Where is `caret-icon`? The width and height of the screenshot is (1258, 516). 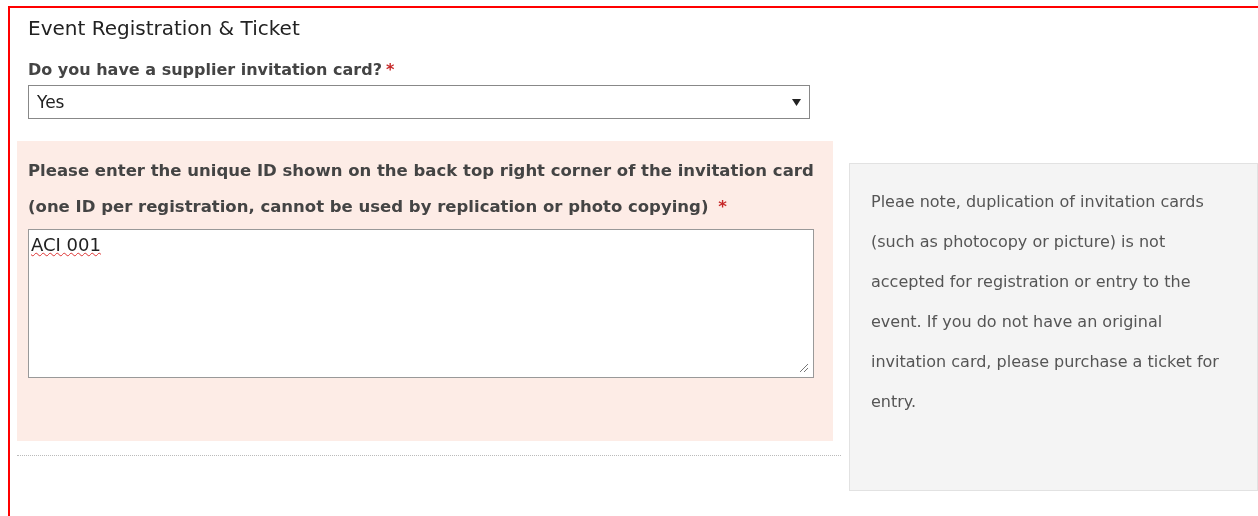 caret-icon is located at coordinates (796, 102).